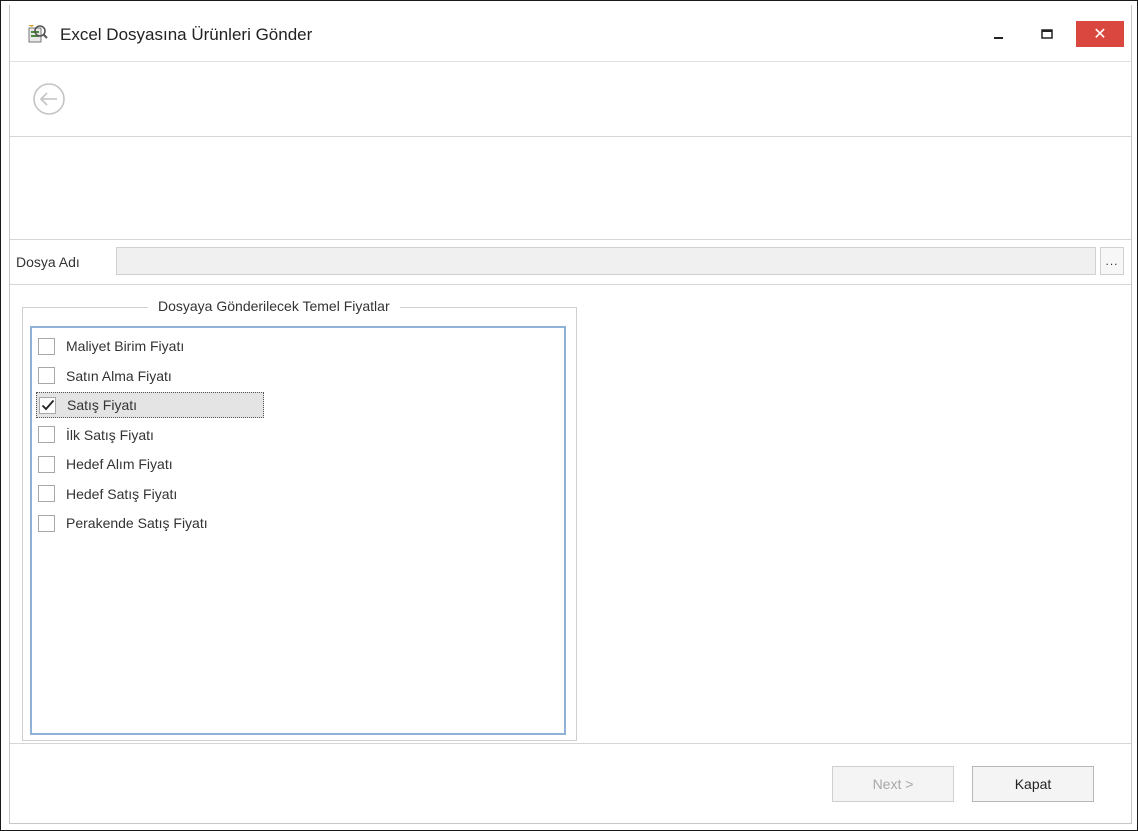  I want to click on window-title: Excel Dosyasına Ürünleri Gönder, so click(186, 34).